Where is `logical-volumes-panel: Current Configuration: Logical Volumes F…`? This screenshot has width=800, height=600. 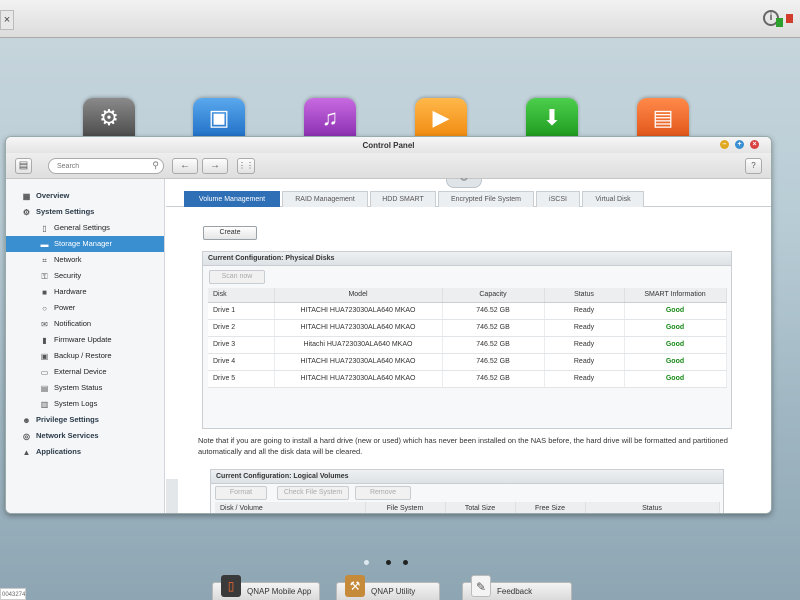
logical-volumes-panel: Current Configuration: Logical Volumes F… is located at coordinates (467, 491).